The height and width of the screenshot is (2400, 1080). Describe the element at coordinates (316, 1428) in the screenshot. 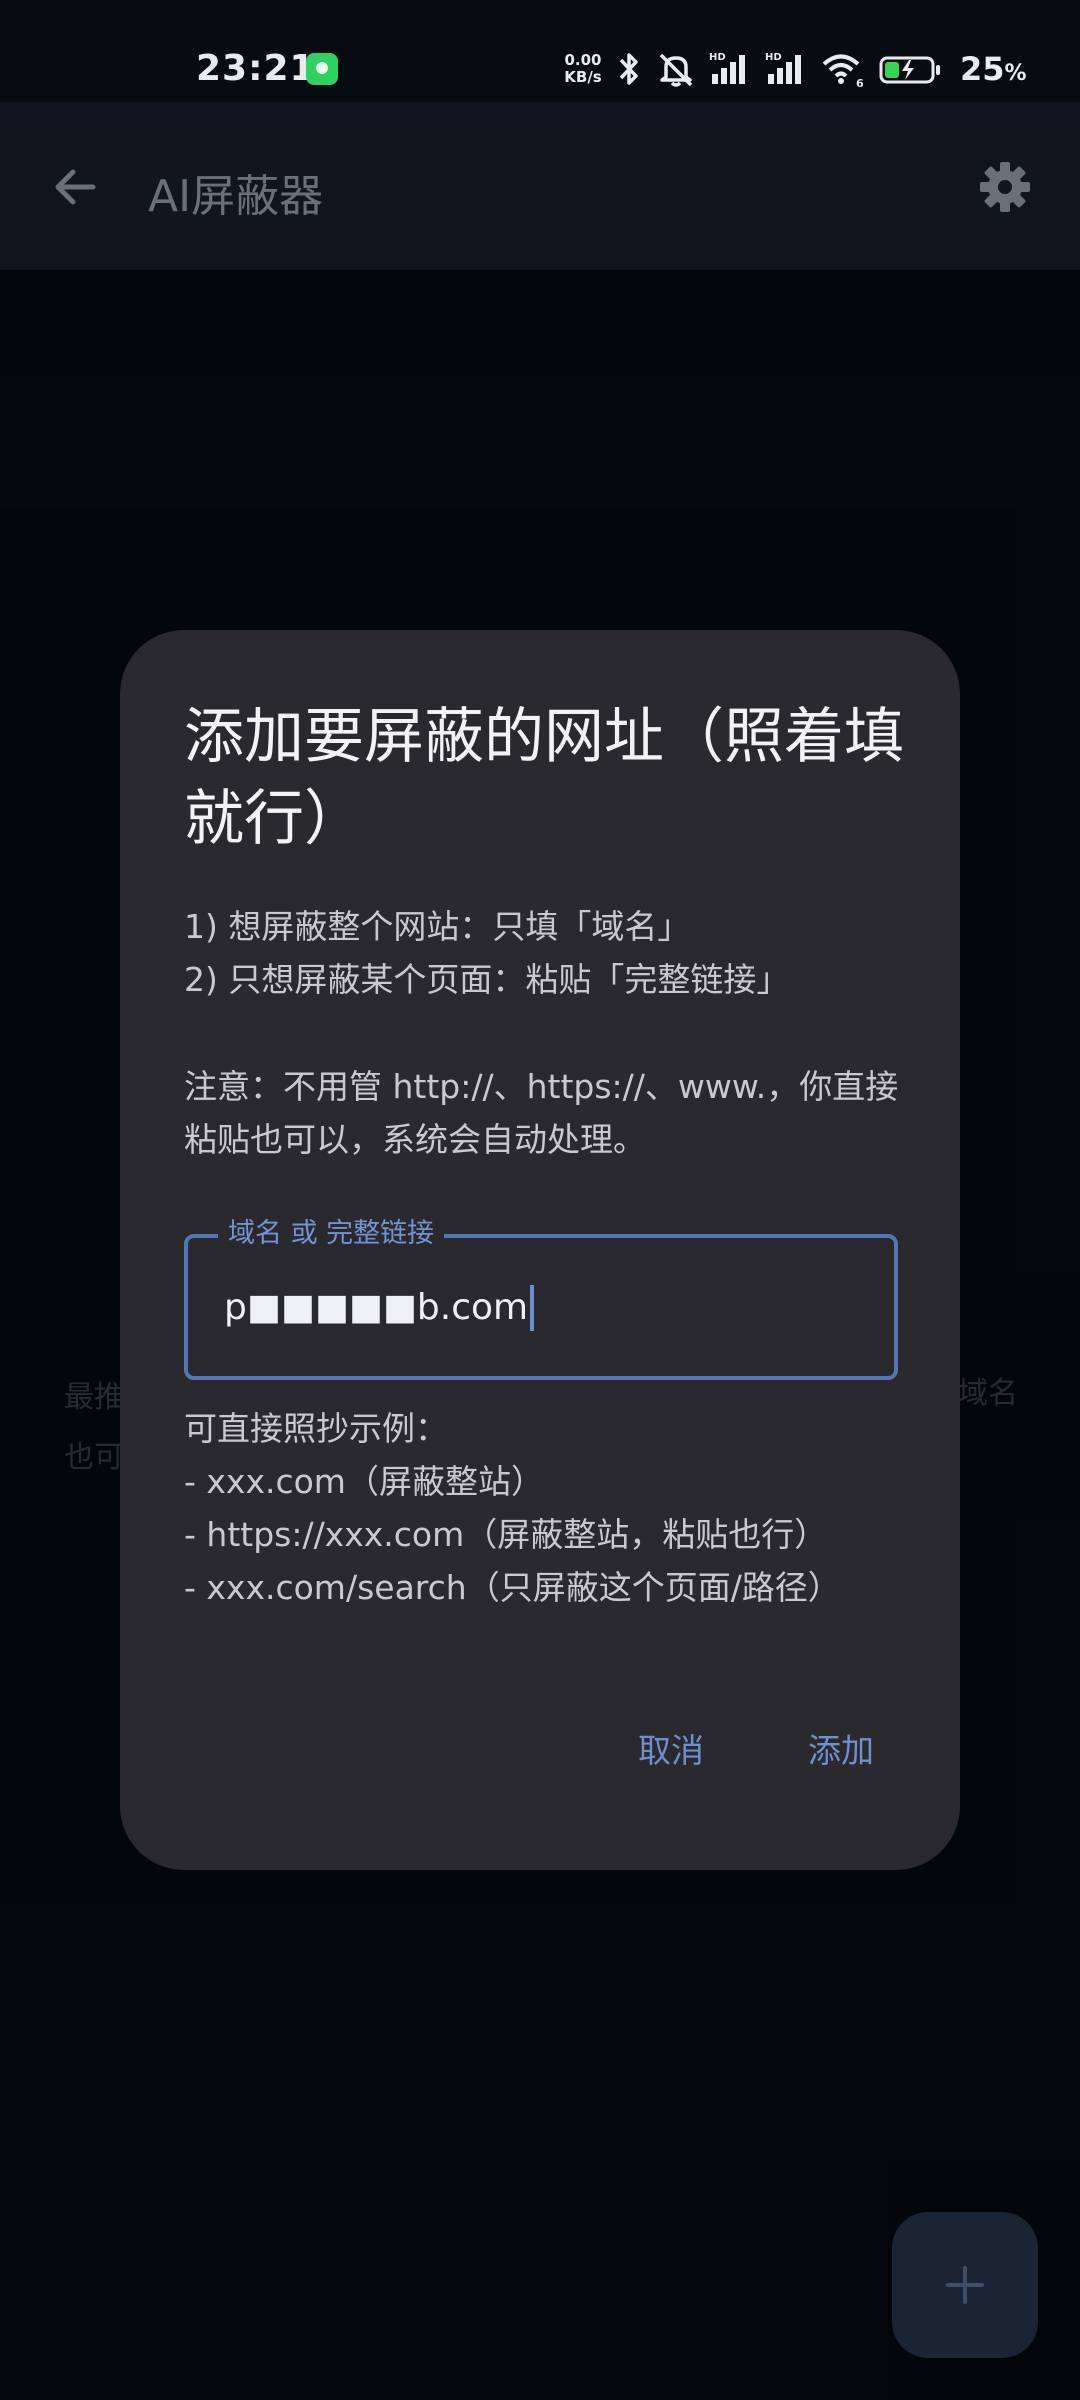

I see `examples-heading: 可直接照抄示例：` at that location.